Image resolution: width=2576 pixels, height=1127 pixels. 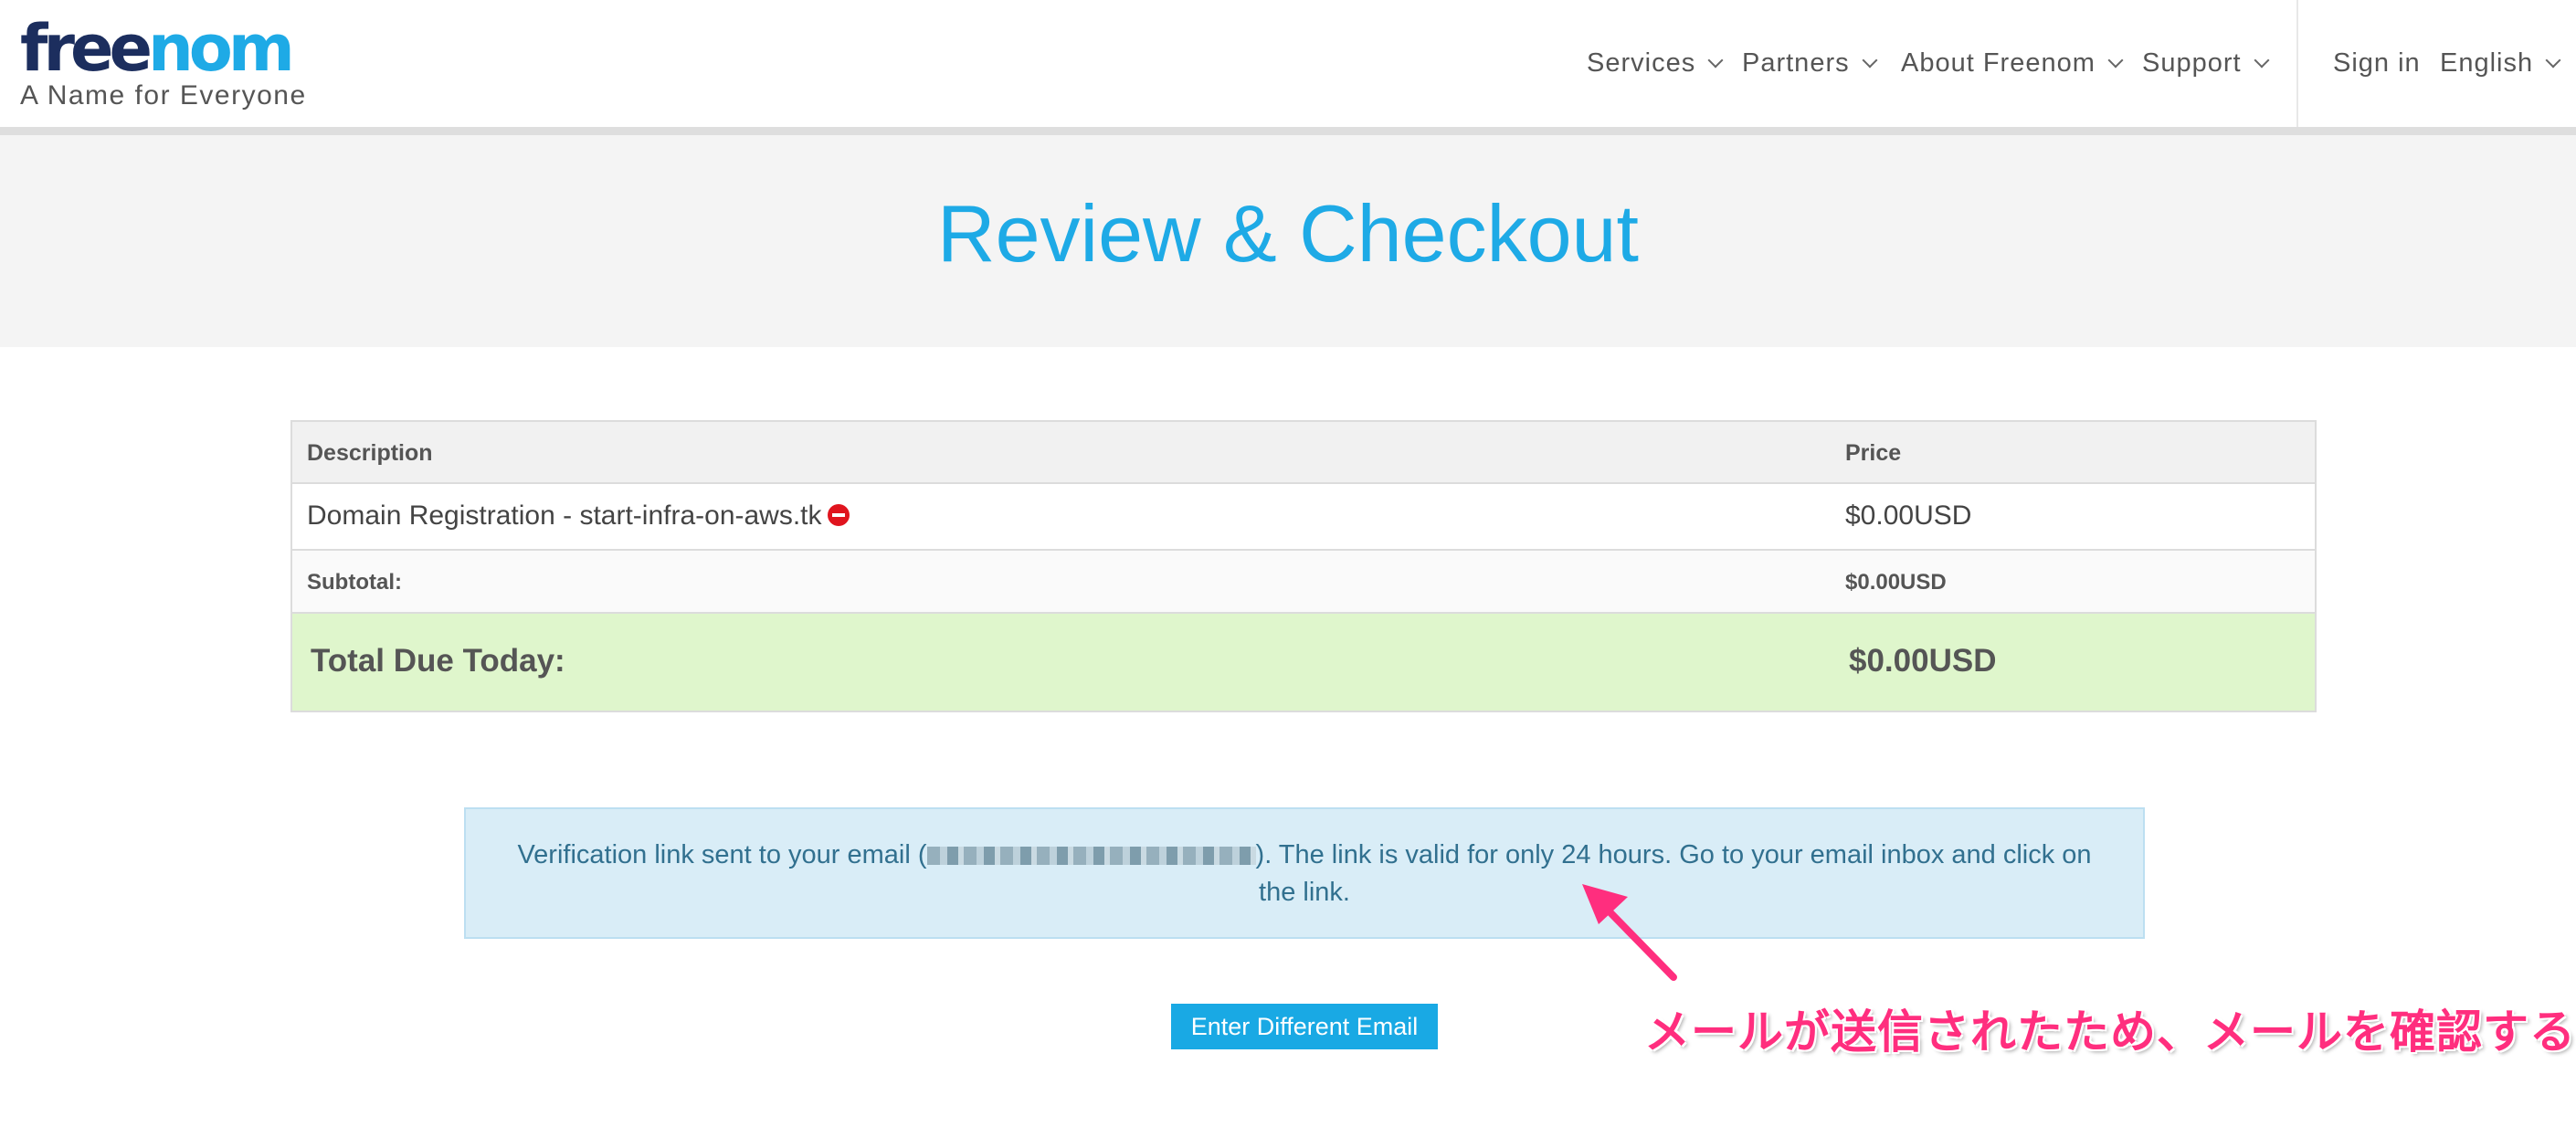 What do you see at coordinates (157, 48) in the screenshot?
I see `logo-wordmark: freenom` at bounding box center [157, 48].